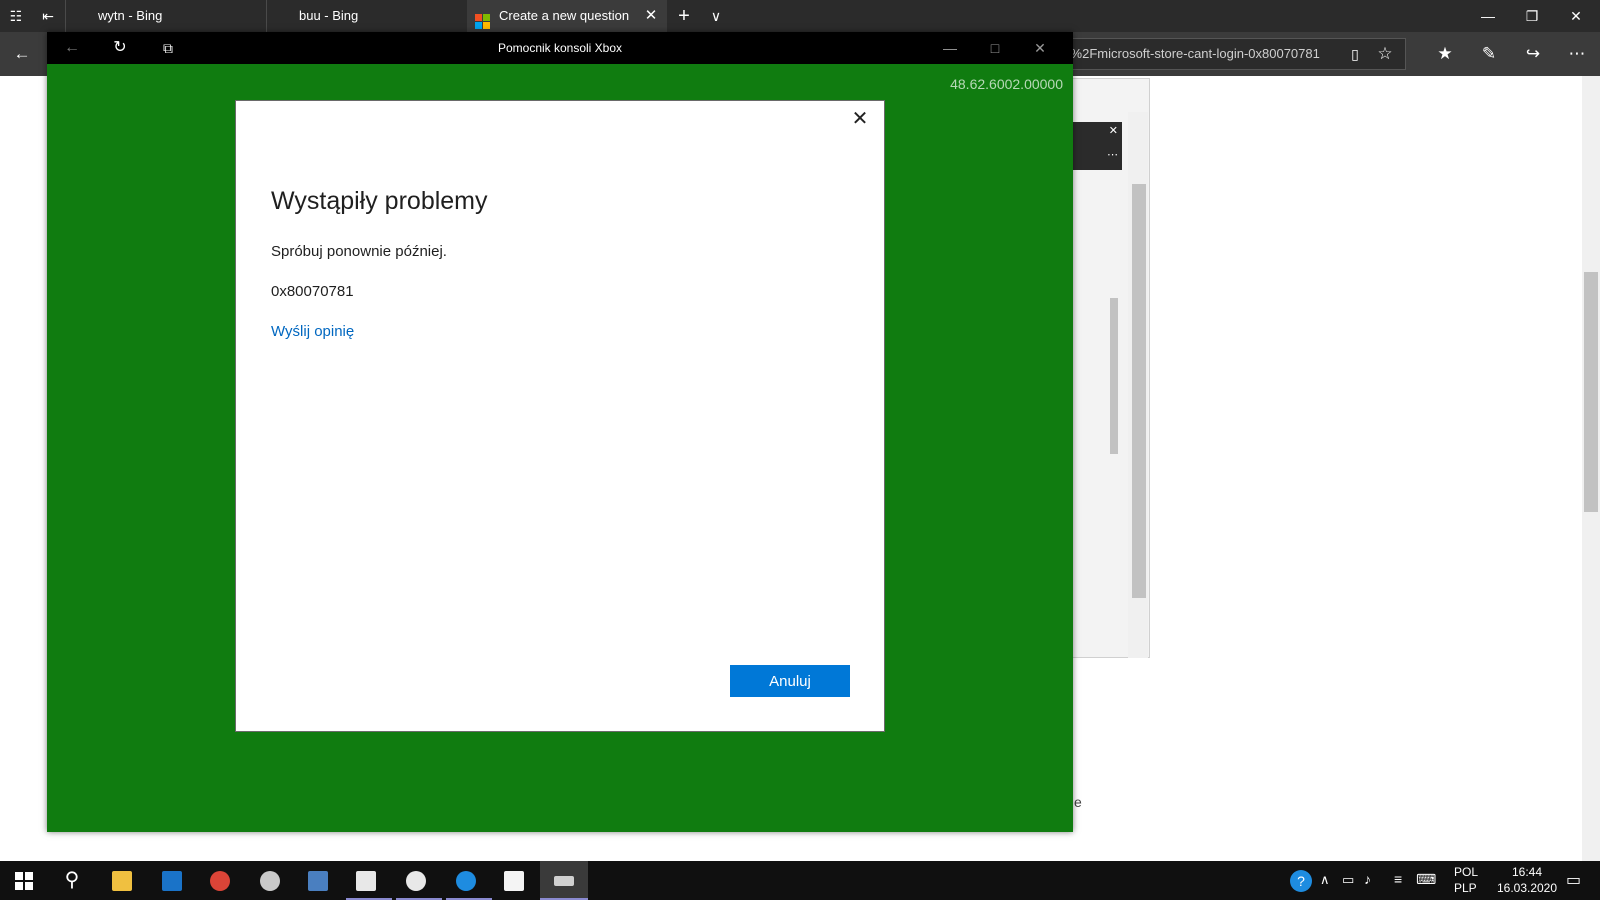 The width and height of the screenshot is (1600, 900). I want to click on more-options-icon: ⋯, so click(1577, 54).